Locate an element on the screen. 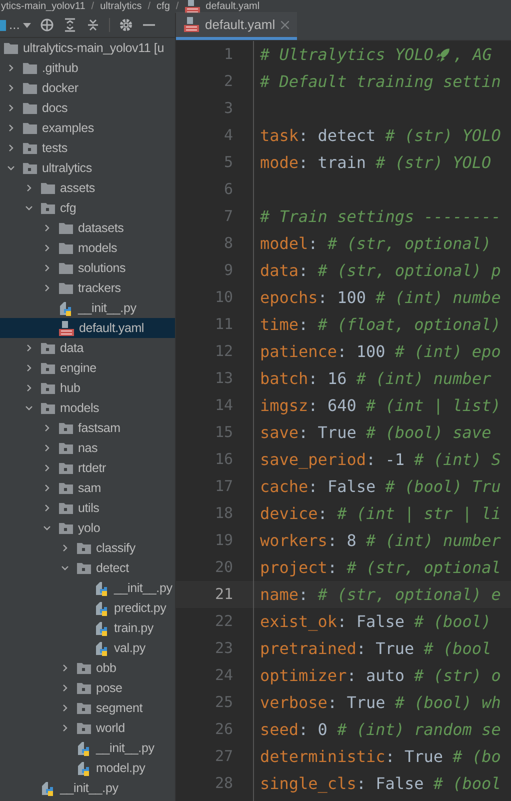 The width and height of the screenshot is (511, 801). tree-item: .github is located at coordinates (87, 68).